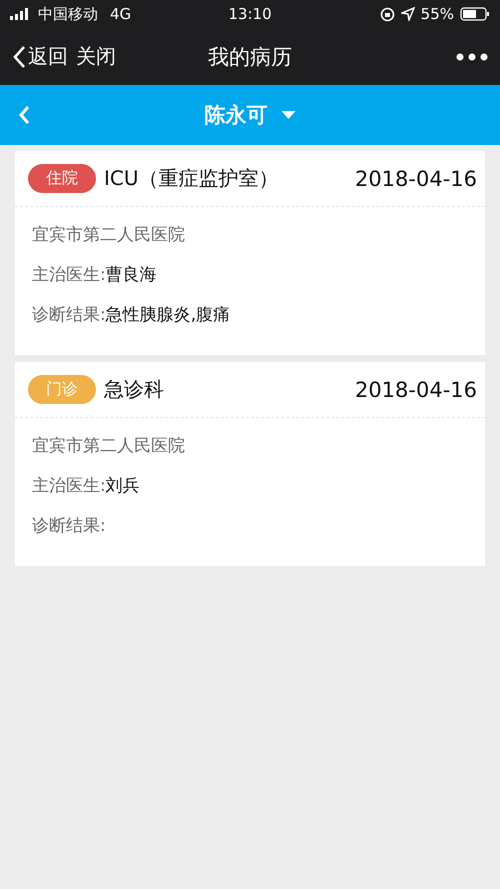 The width and height of the screenshot is (500, 889). What do you see at coordinates (62, 178) in the screenshot?
I see `visit-type-tag: 住院` at bounding box center [62, 178].